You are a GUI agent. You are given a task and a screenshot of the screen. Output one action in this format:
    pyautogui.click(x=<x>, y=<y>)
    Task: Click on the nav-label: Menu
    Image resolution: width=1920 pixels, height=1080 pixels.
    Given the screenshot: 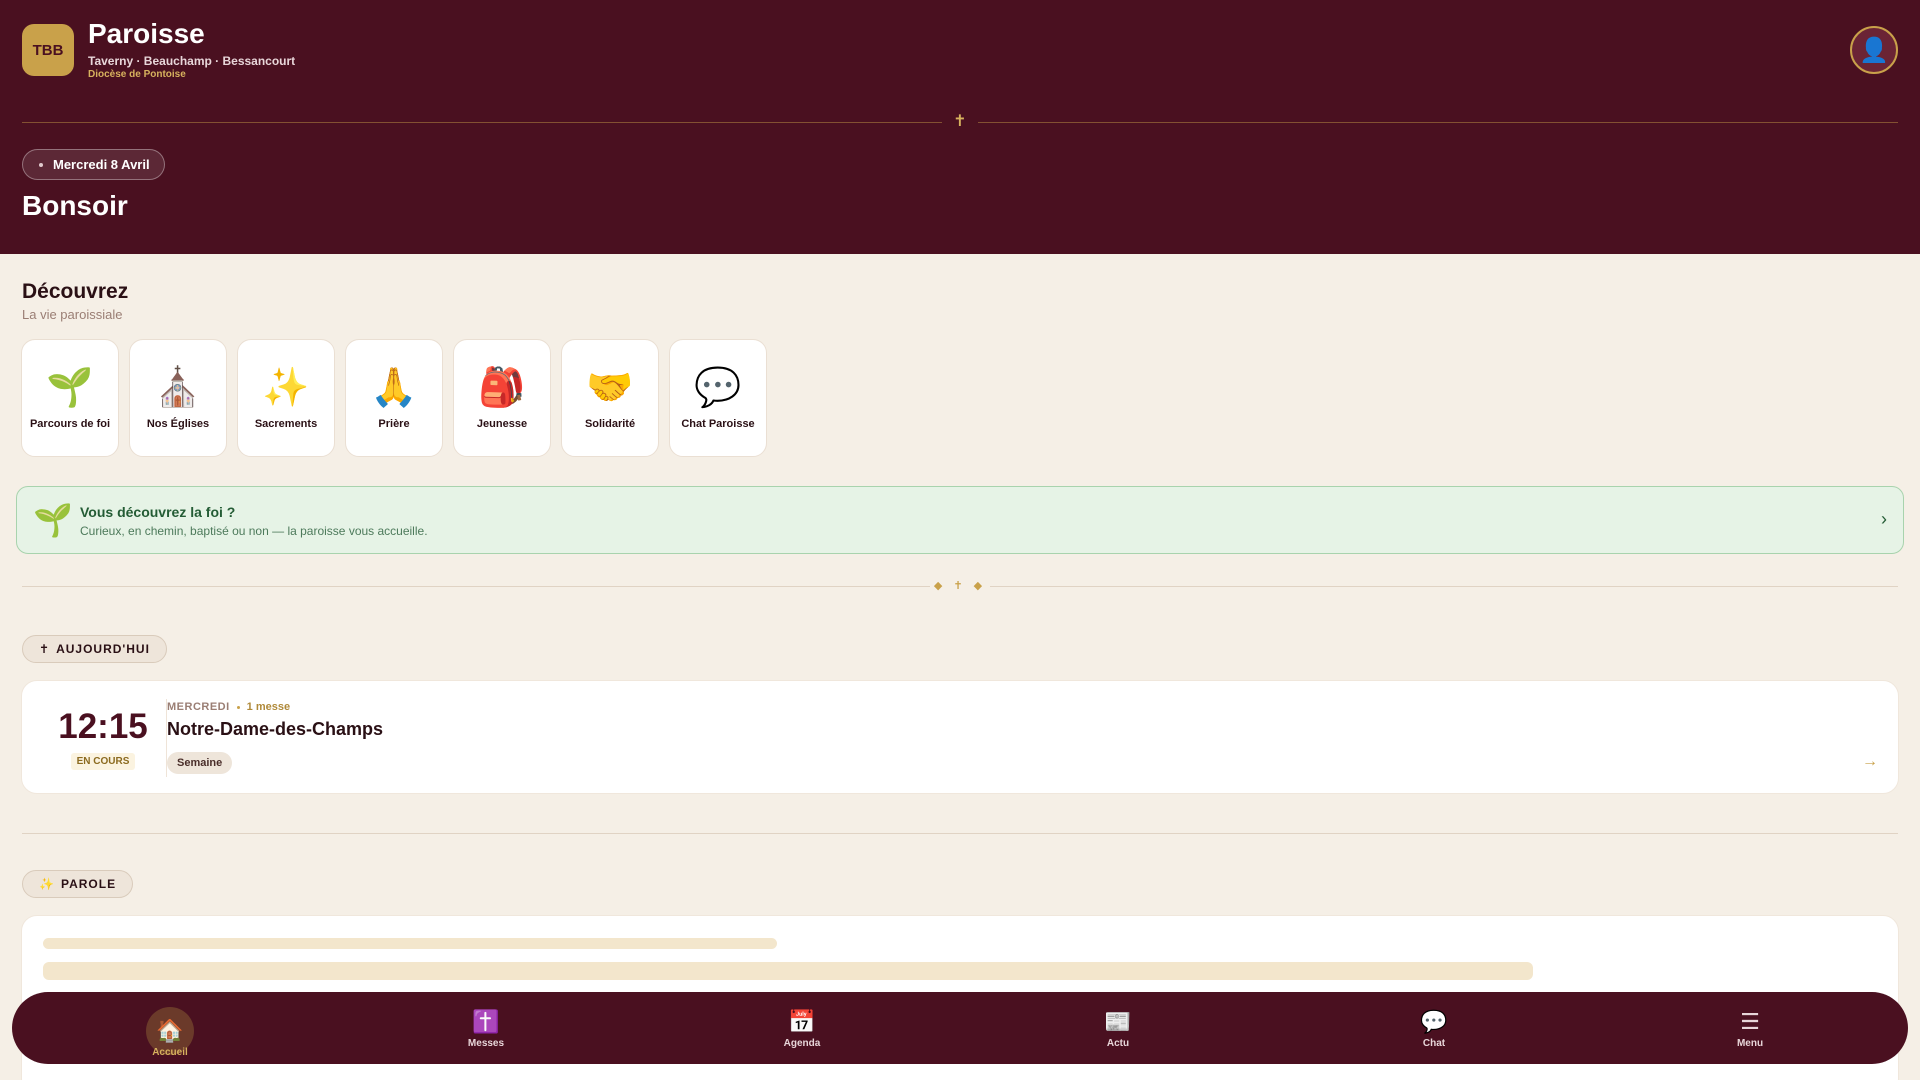 What is the action you would take?
    pyautogui.click(x=1750, y=1043)
    